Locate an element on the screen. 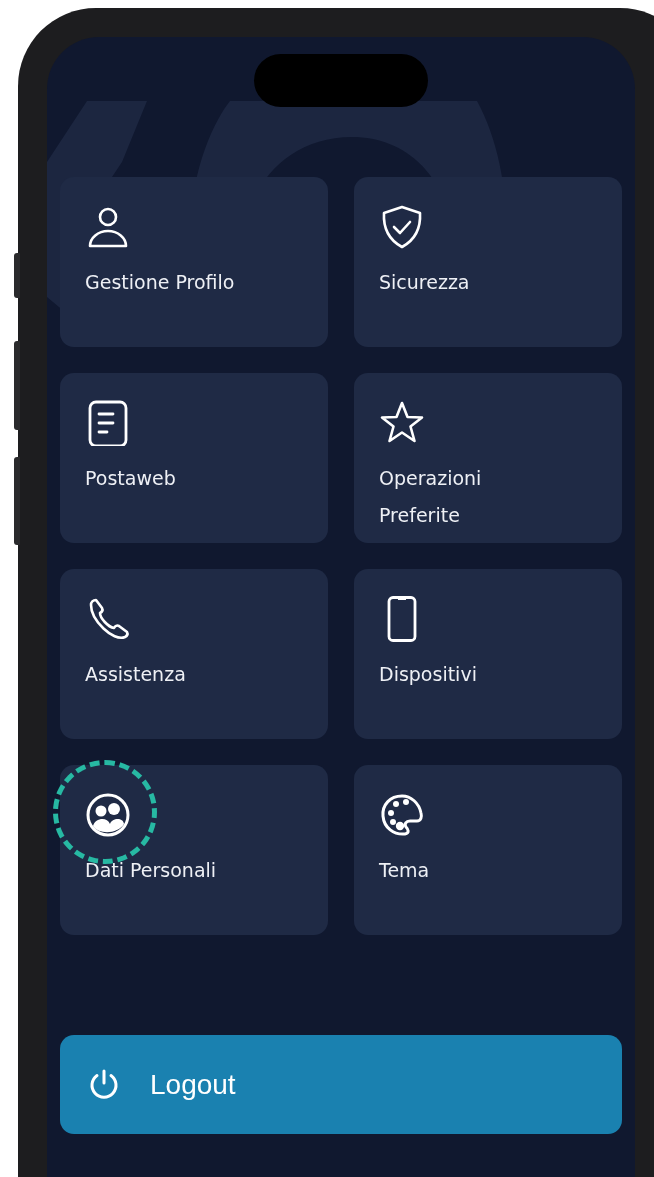  menu-tile: Operazioni Preferite is located at coordinates (488, 458).